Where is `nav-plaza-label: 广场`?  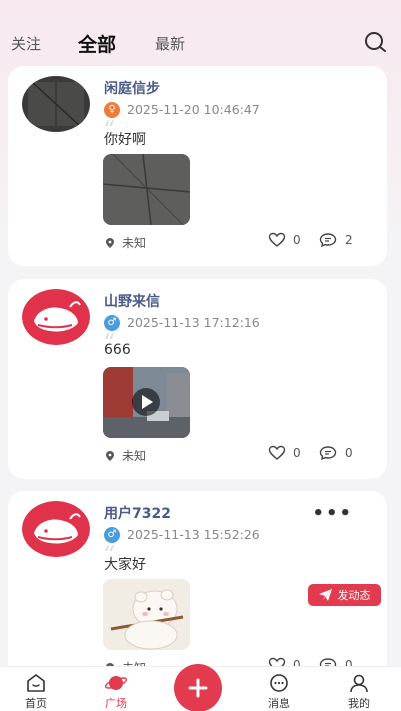 nav-plaza-label: 广场 is located at coordinates (116, 703).